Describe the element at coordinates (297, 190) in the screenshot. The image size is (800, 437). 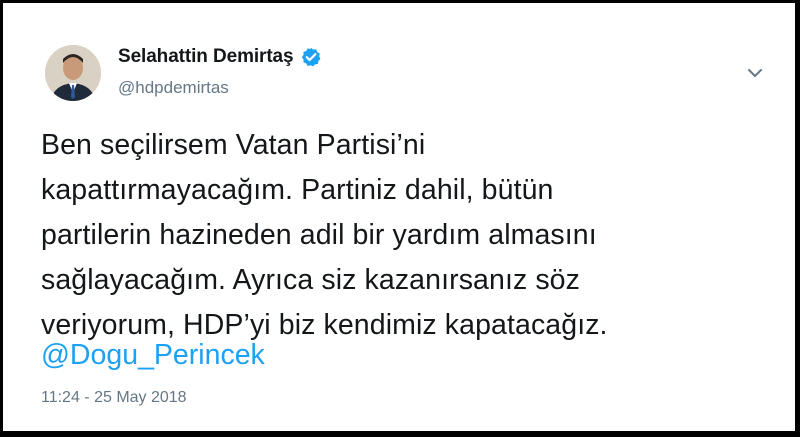
I see `tweet-text-line: kapattırmayacağım. Partiniz dahil, bütün` at that location.